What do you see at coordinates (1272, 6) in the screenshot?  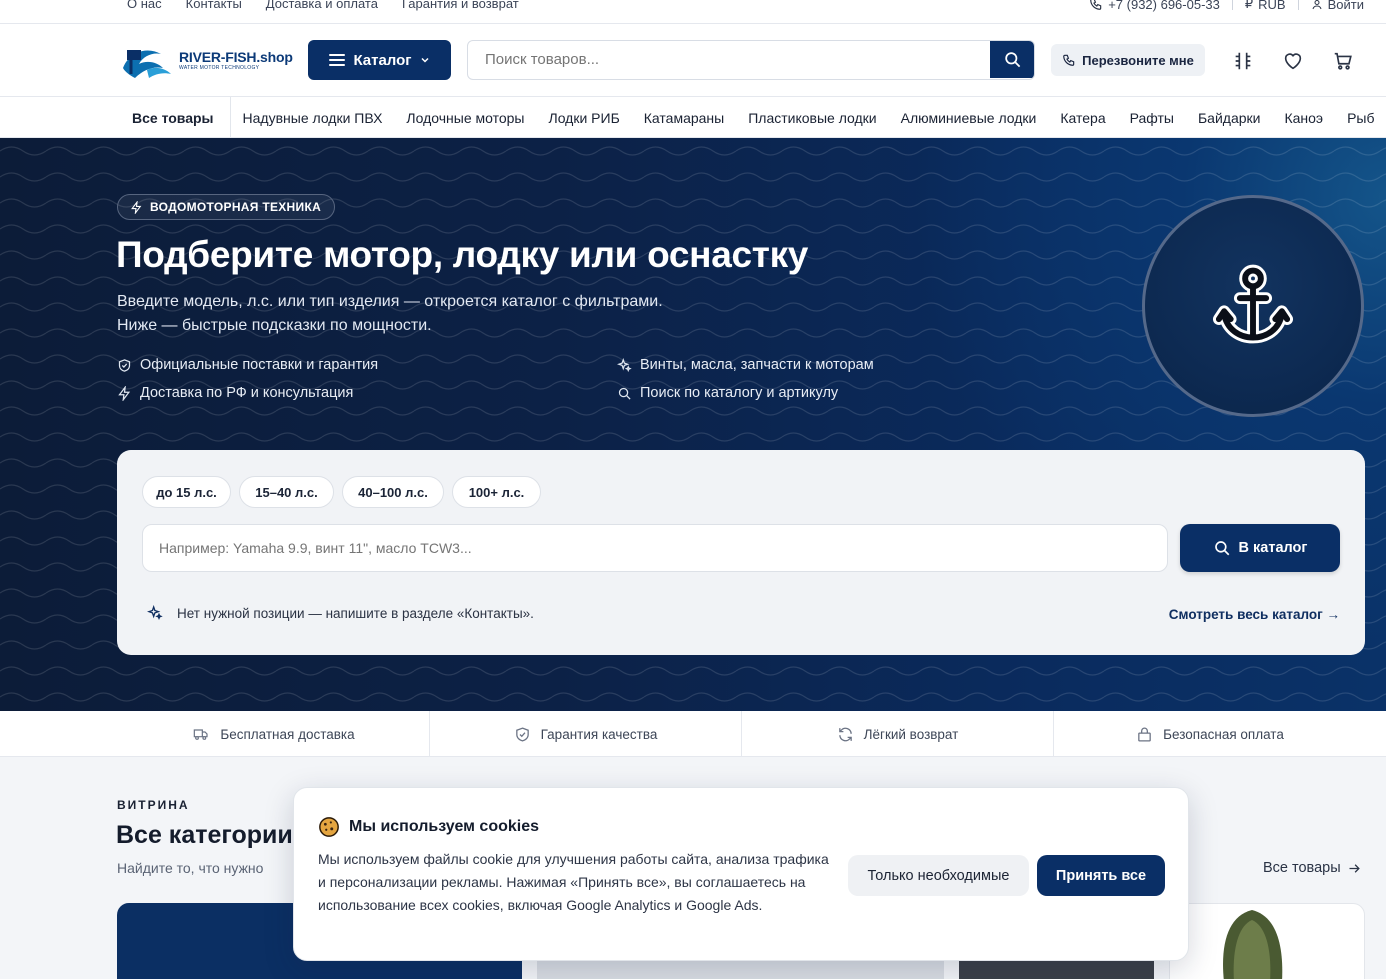 I see `currency-label: RUB` at bounding box center [1272, 6].